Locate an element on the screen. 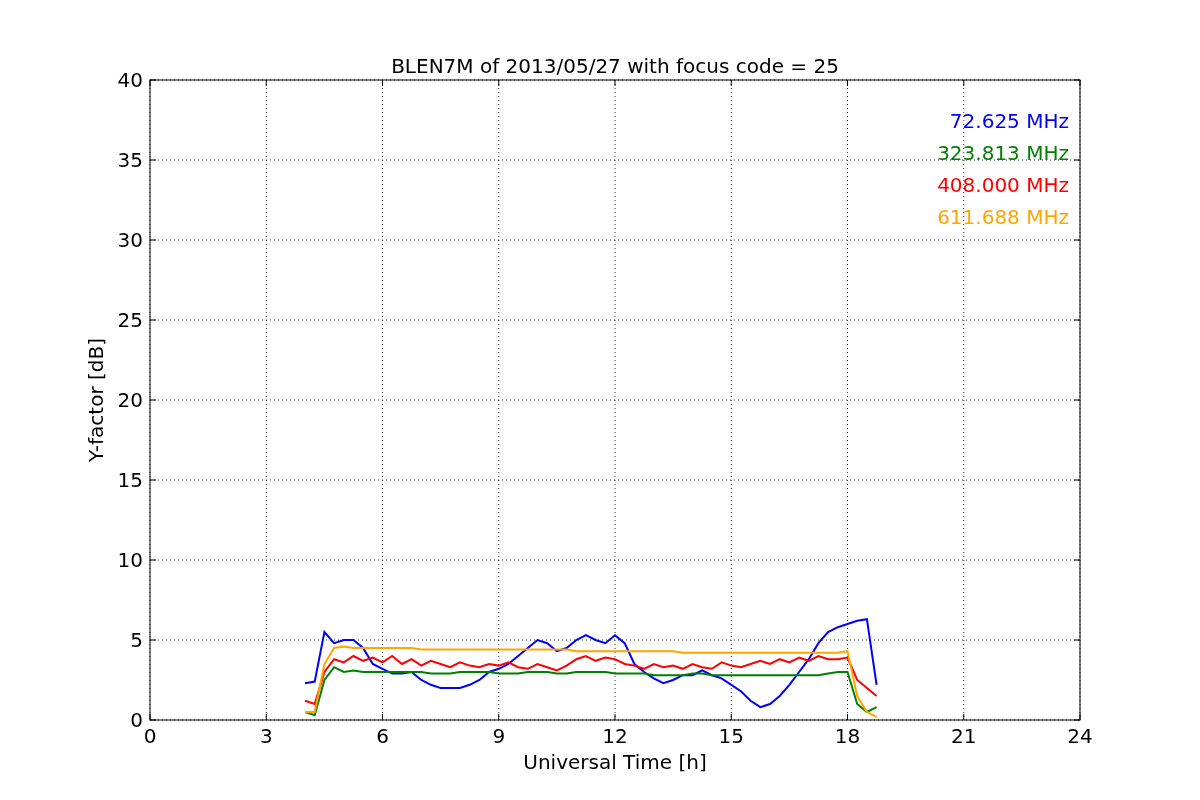 The width and height of the screenshot is (1200, 800). x-tick-label: 3 is located at coordinates (266, 736).